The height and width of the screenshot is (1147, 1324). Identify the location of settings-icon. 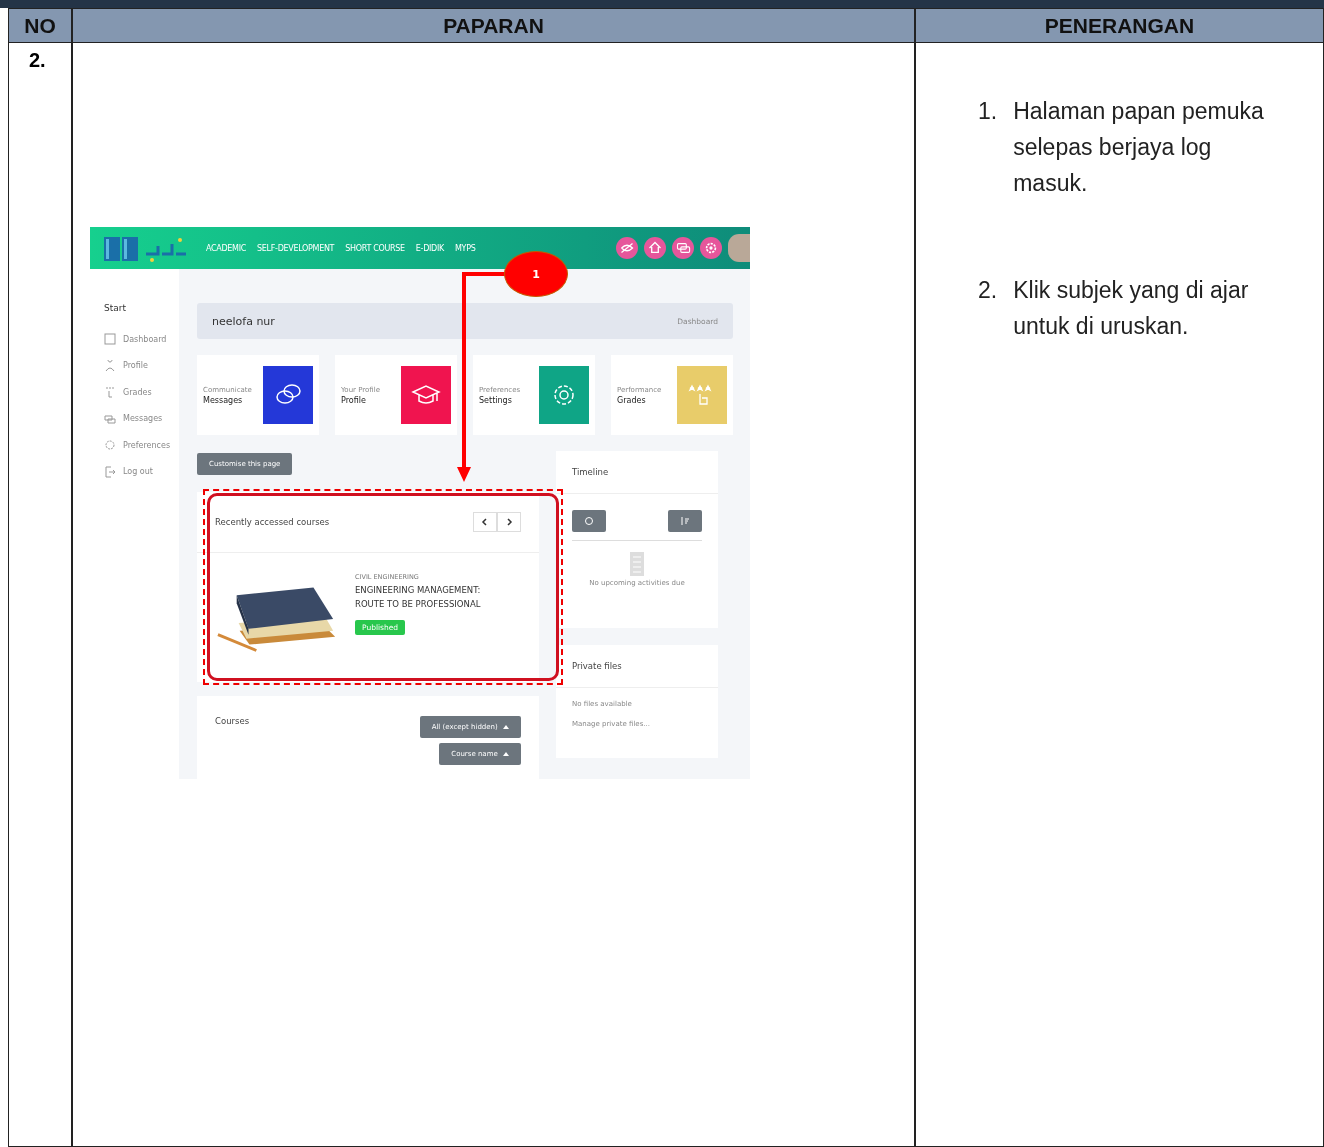
(711, 248).